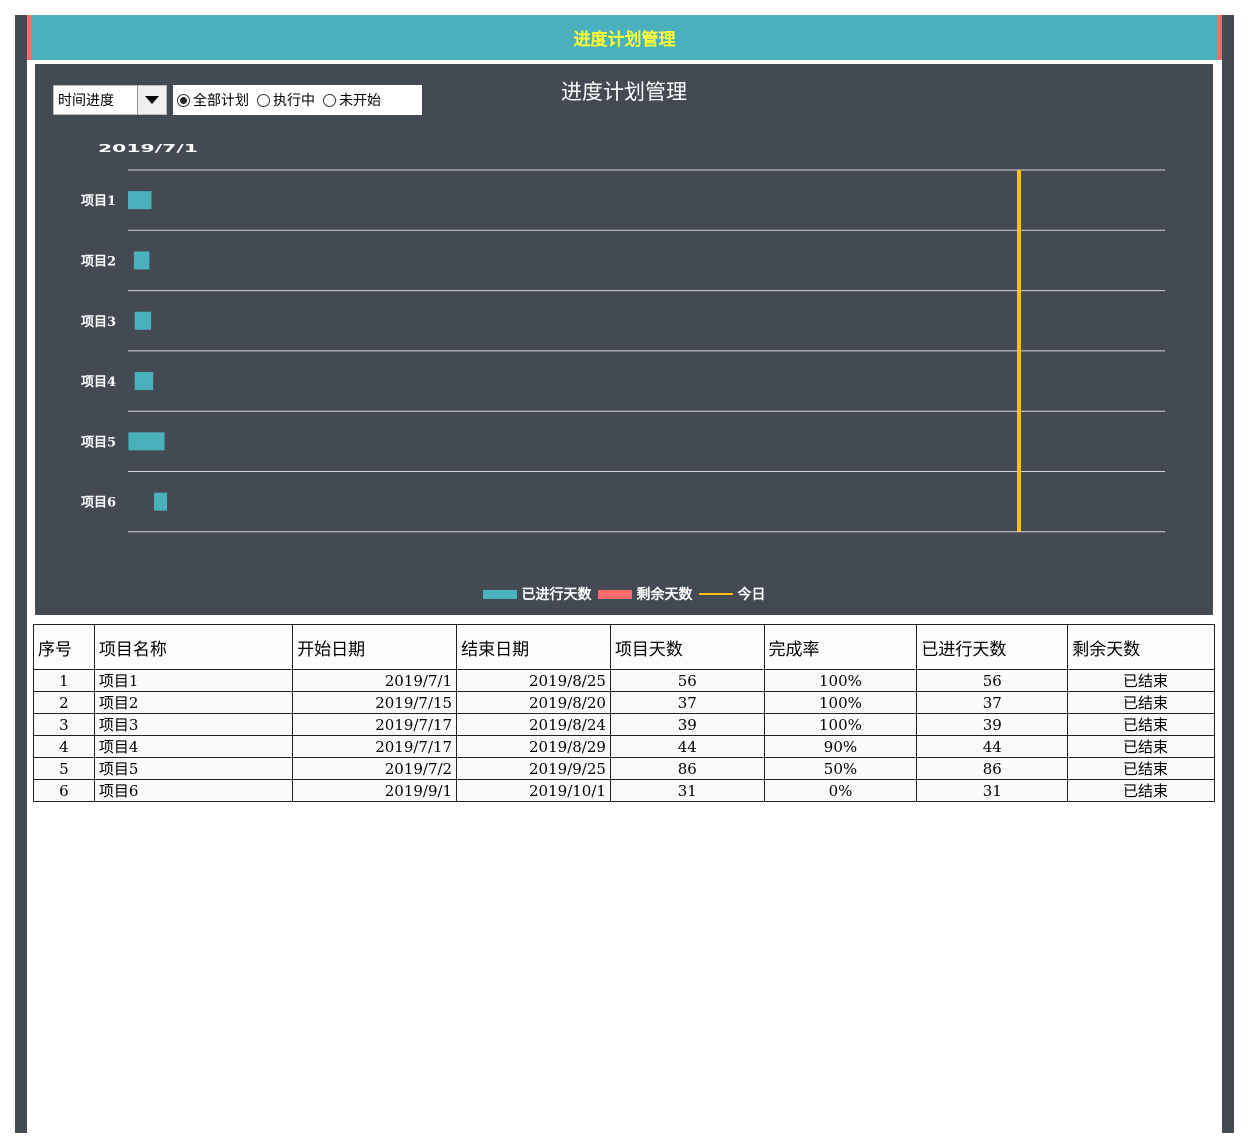 Image resolution: width=1250 pixels, height=1147 pixels. I want to click on table-row: 1 项目1 2019/7/1 2019/8/25 56 100% 56 已结束, so click(624, 680).